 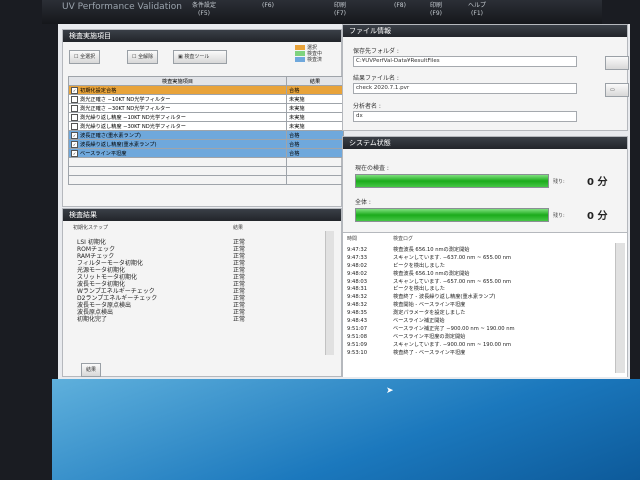 I want to click on items-header-result: 結果, so click(x=315, y=81).